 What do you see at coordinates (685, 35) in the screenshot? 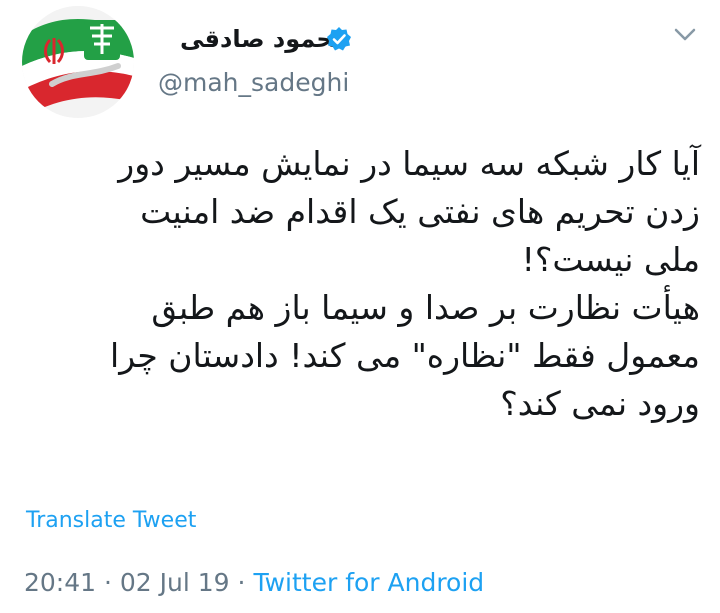
I see `chevron-down-icon` at bounding box center [685, 35].